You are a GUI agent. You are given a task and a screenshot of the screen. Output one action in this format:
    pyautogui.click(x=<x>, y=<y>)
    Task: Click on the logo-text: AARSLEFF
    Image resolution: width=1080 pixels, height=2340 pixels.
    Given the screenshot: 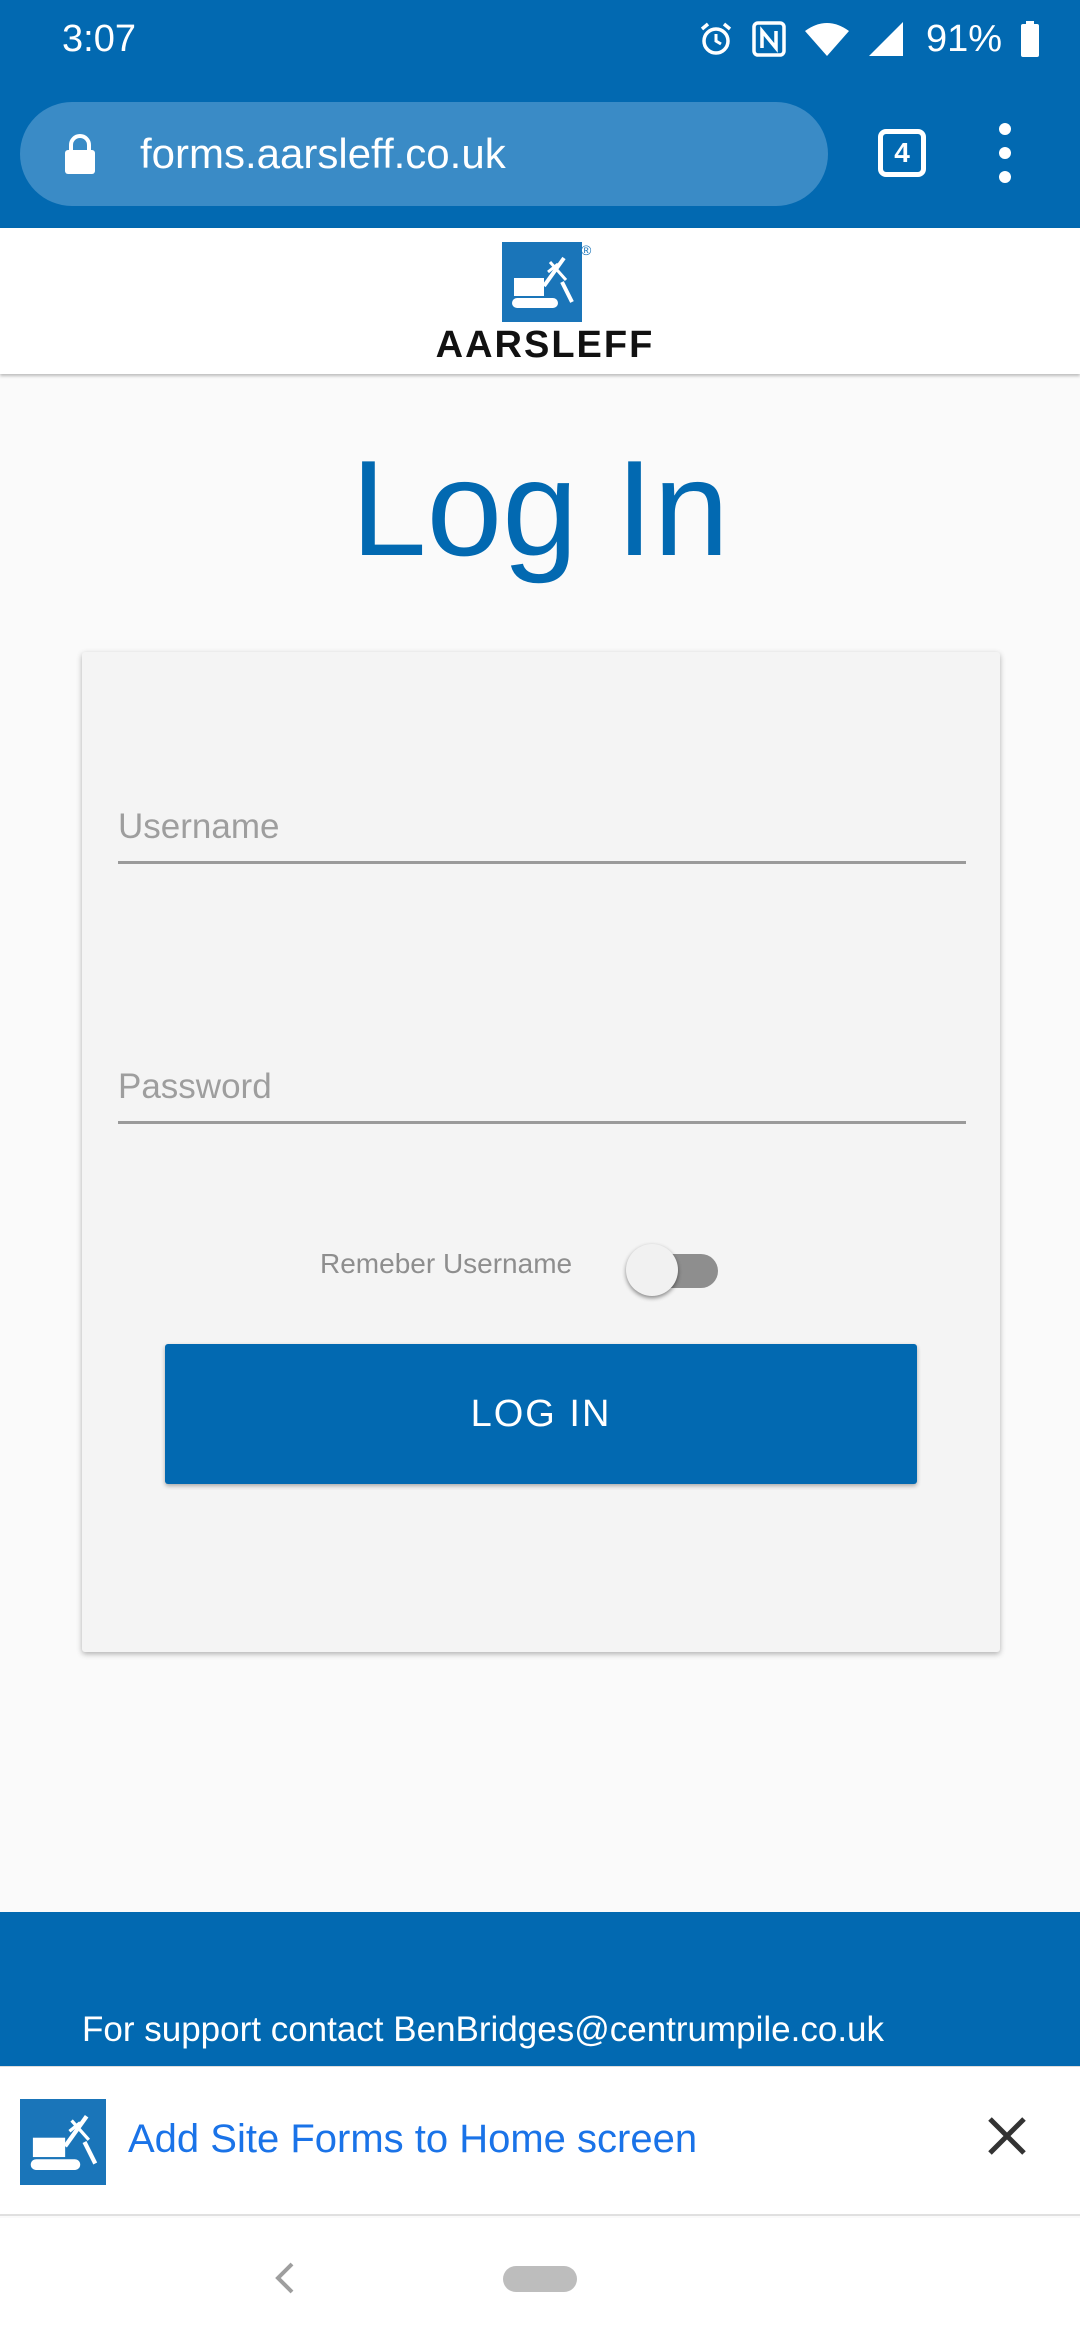 What is the action you would take?
    pyautogui.click(x=545, y=345)
    